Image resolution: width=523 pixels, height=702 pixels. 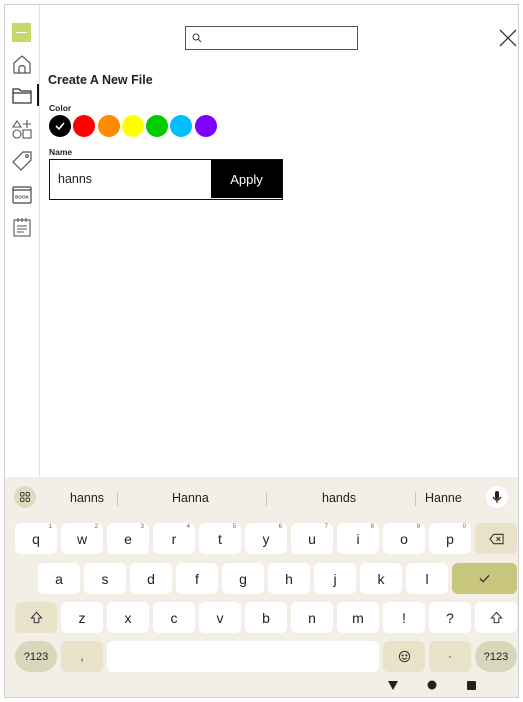 What do you see at coordinates (427, 578) in the screenshot?
I see `key-l: l` at bounding box center [427, 578].